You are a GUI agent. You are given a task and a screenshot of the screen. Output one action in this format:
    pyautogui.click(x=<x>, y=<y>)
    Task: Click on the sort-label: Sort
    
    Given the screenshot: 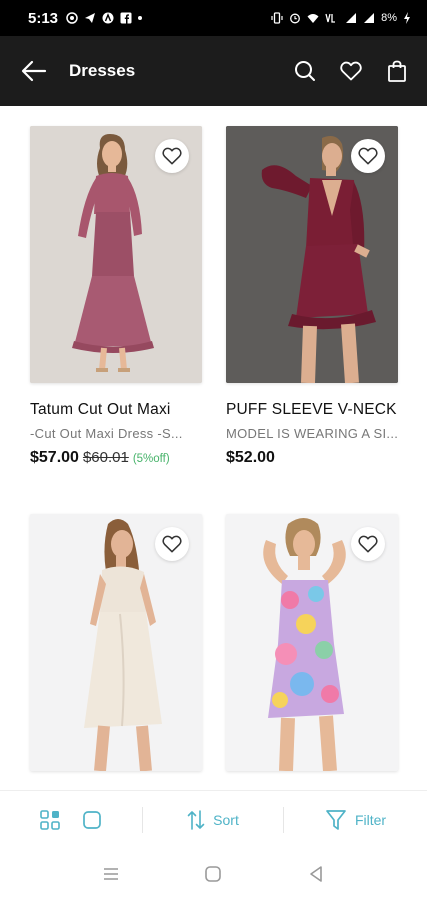 What is the action you would take?
    pyautogui.click(x=226, y=819)
    